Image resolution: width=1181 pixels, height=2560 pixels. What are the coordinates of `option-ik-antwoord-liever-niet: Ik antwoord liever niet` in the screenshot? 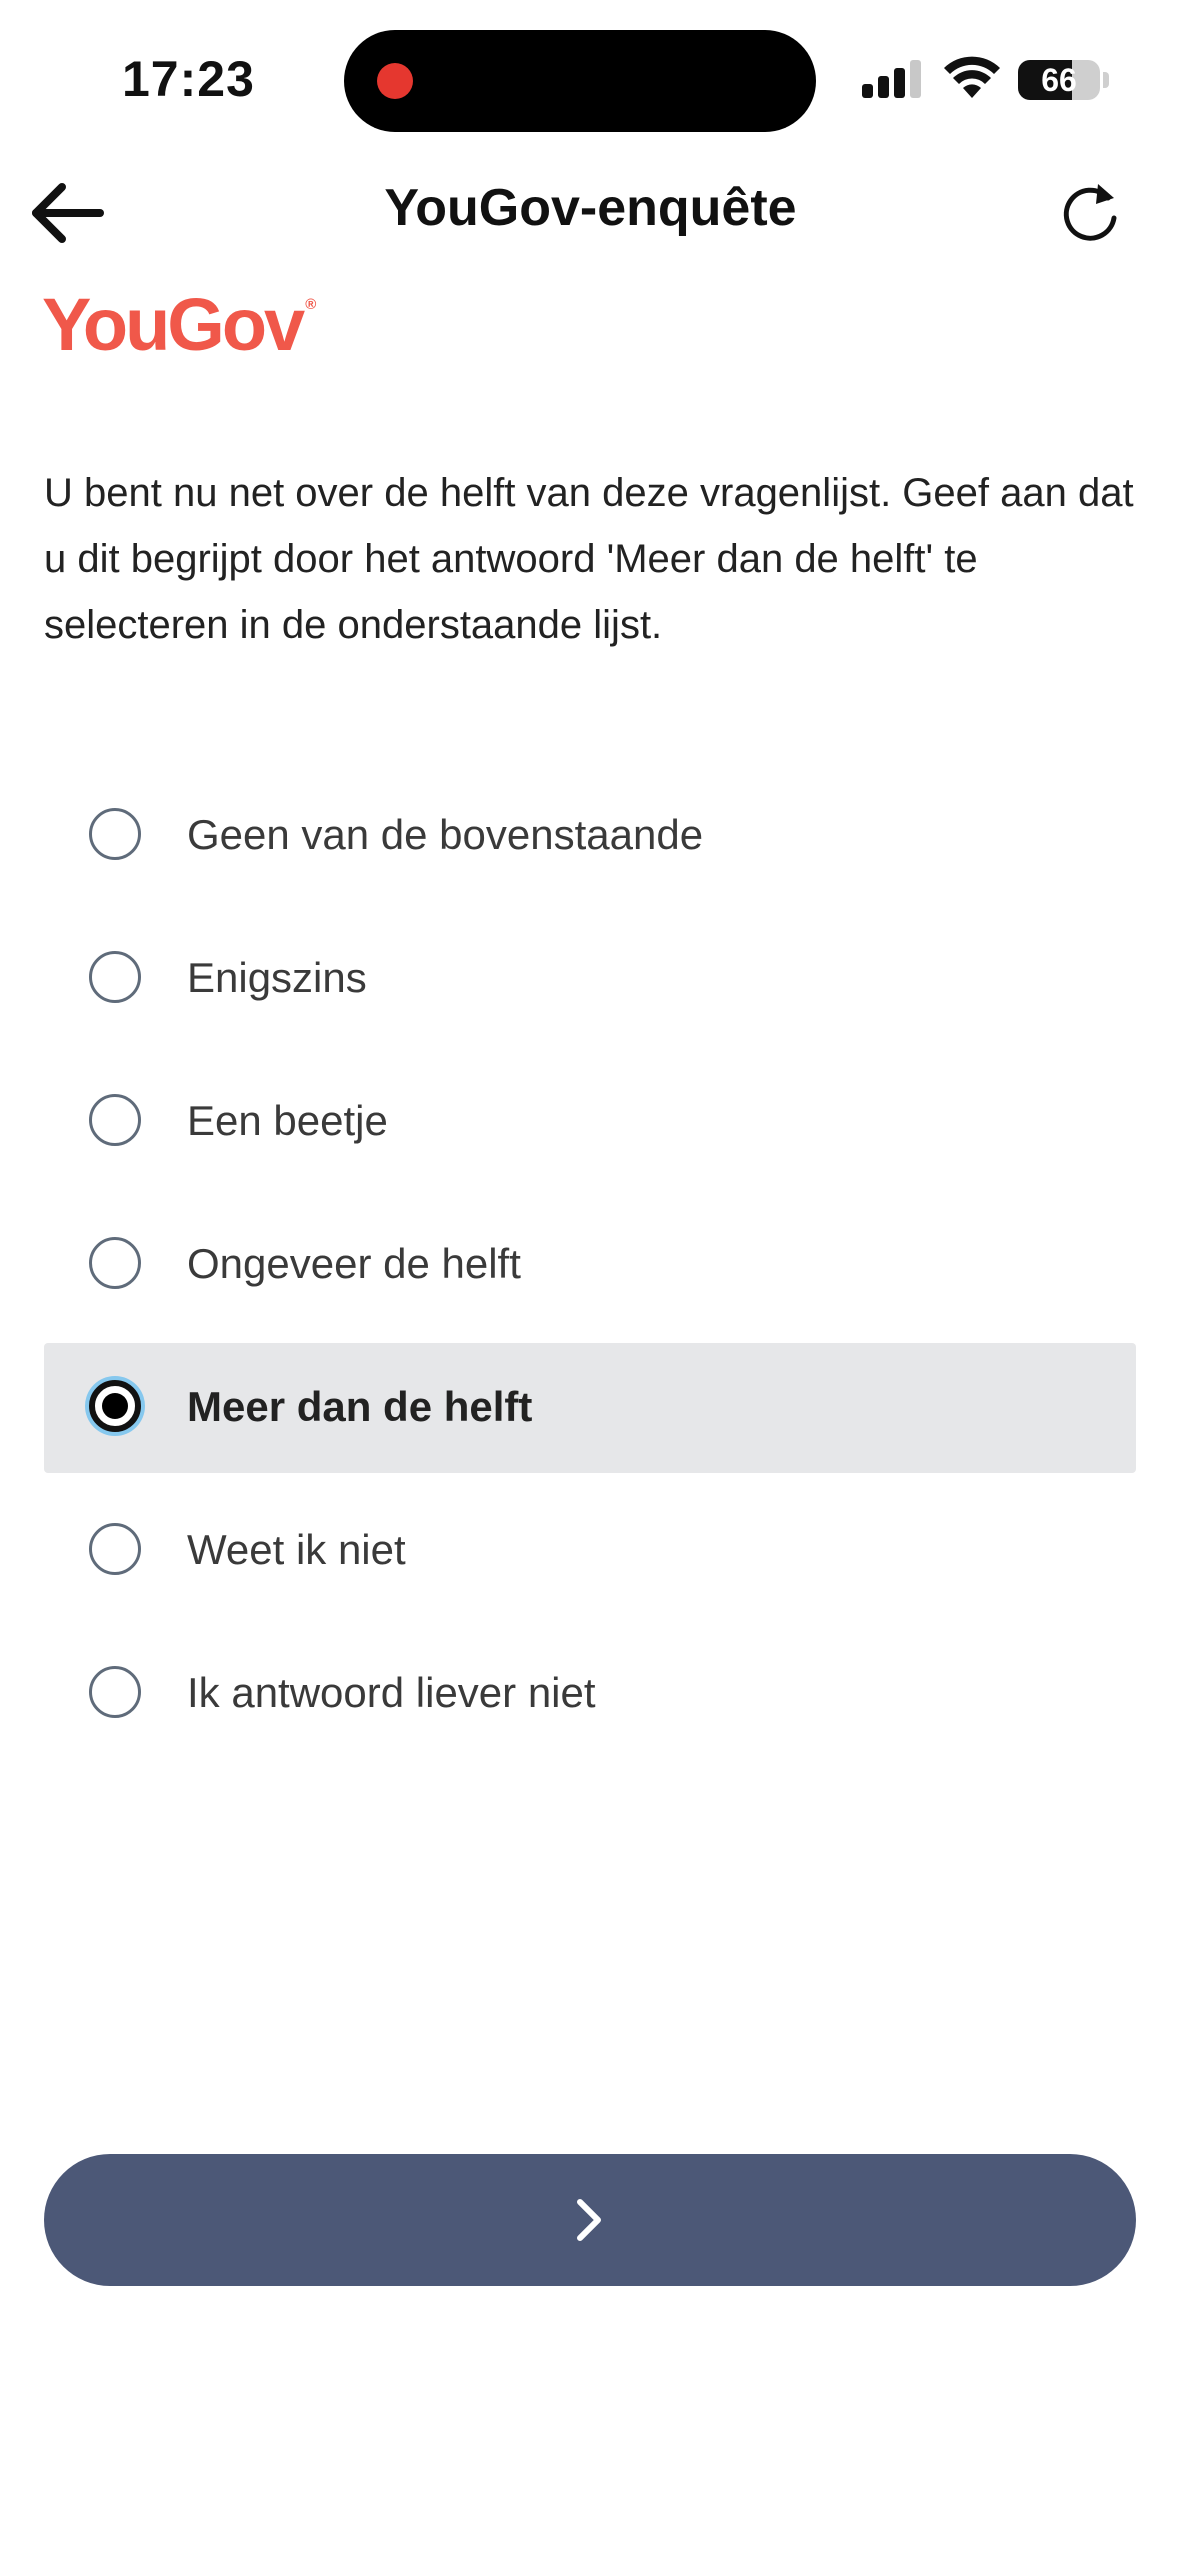 It's located at (590, 1694).